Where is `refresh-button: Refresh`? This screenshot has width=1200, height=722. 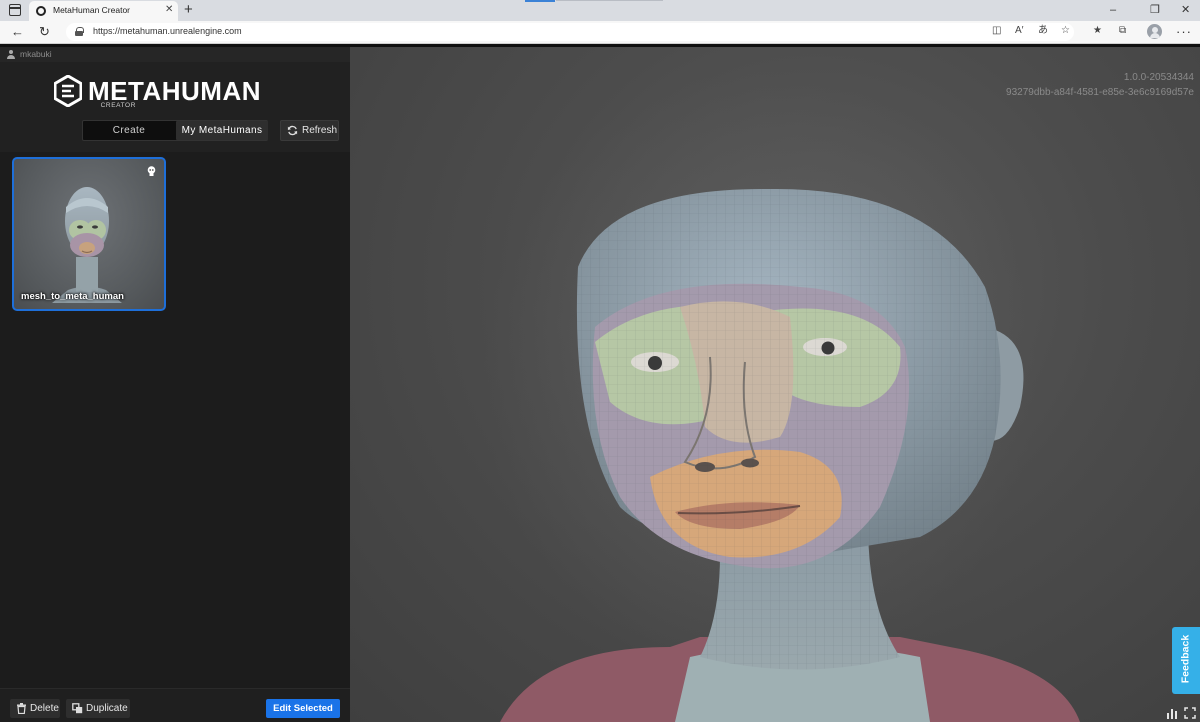 refresh-button: Refresh is located at coordinates (309, 130).